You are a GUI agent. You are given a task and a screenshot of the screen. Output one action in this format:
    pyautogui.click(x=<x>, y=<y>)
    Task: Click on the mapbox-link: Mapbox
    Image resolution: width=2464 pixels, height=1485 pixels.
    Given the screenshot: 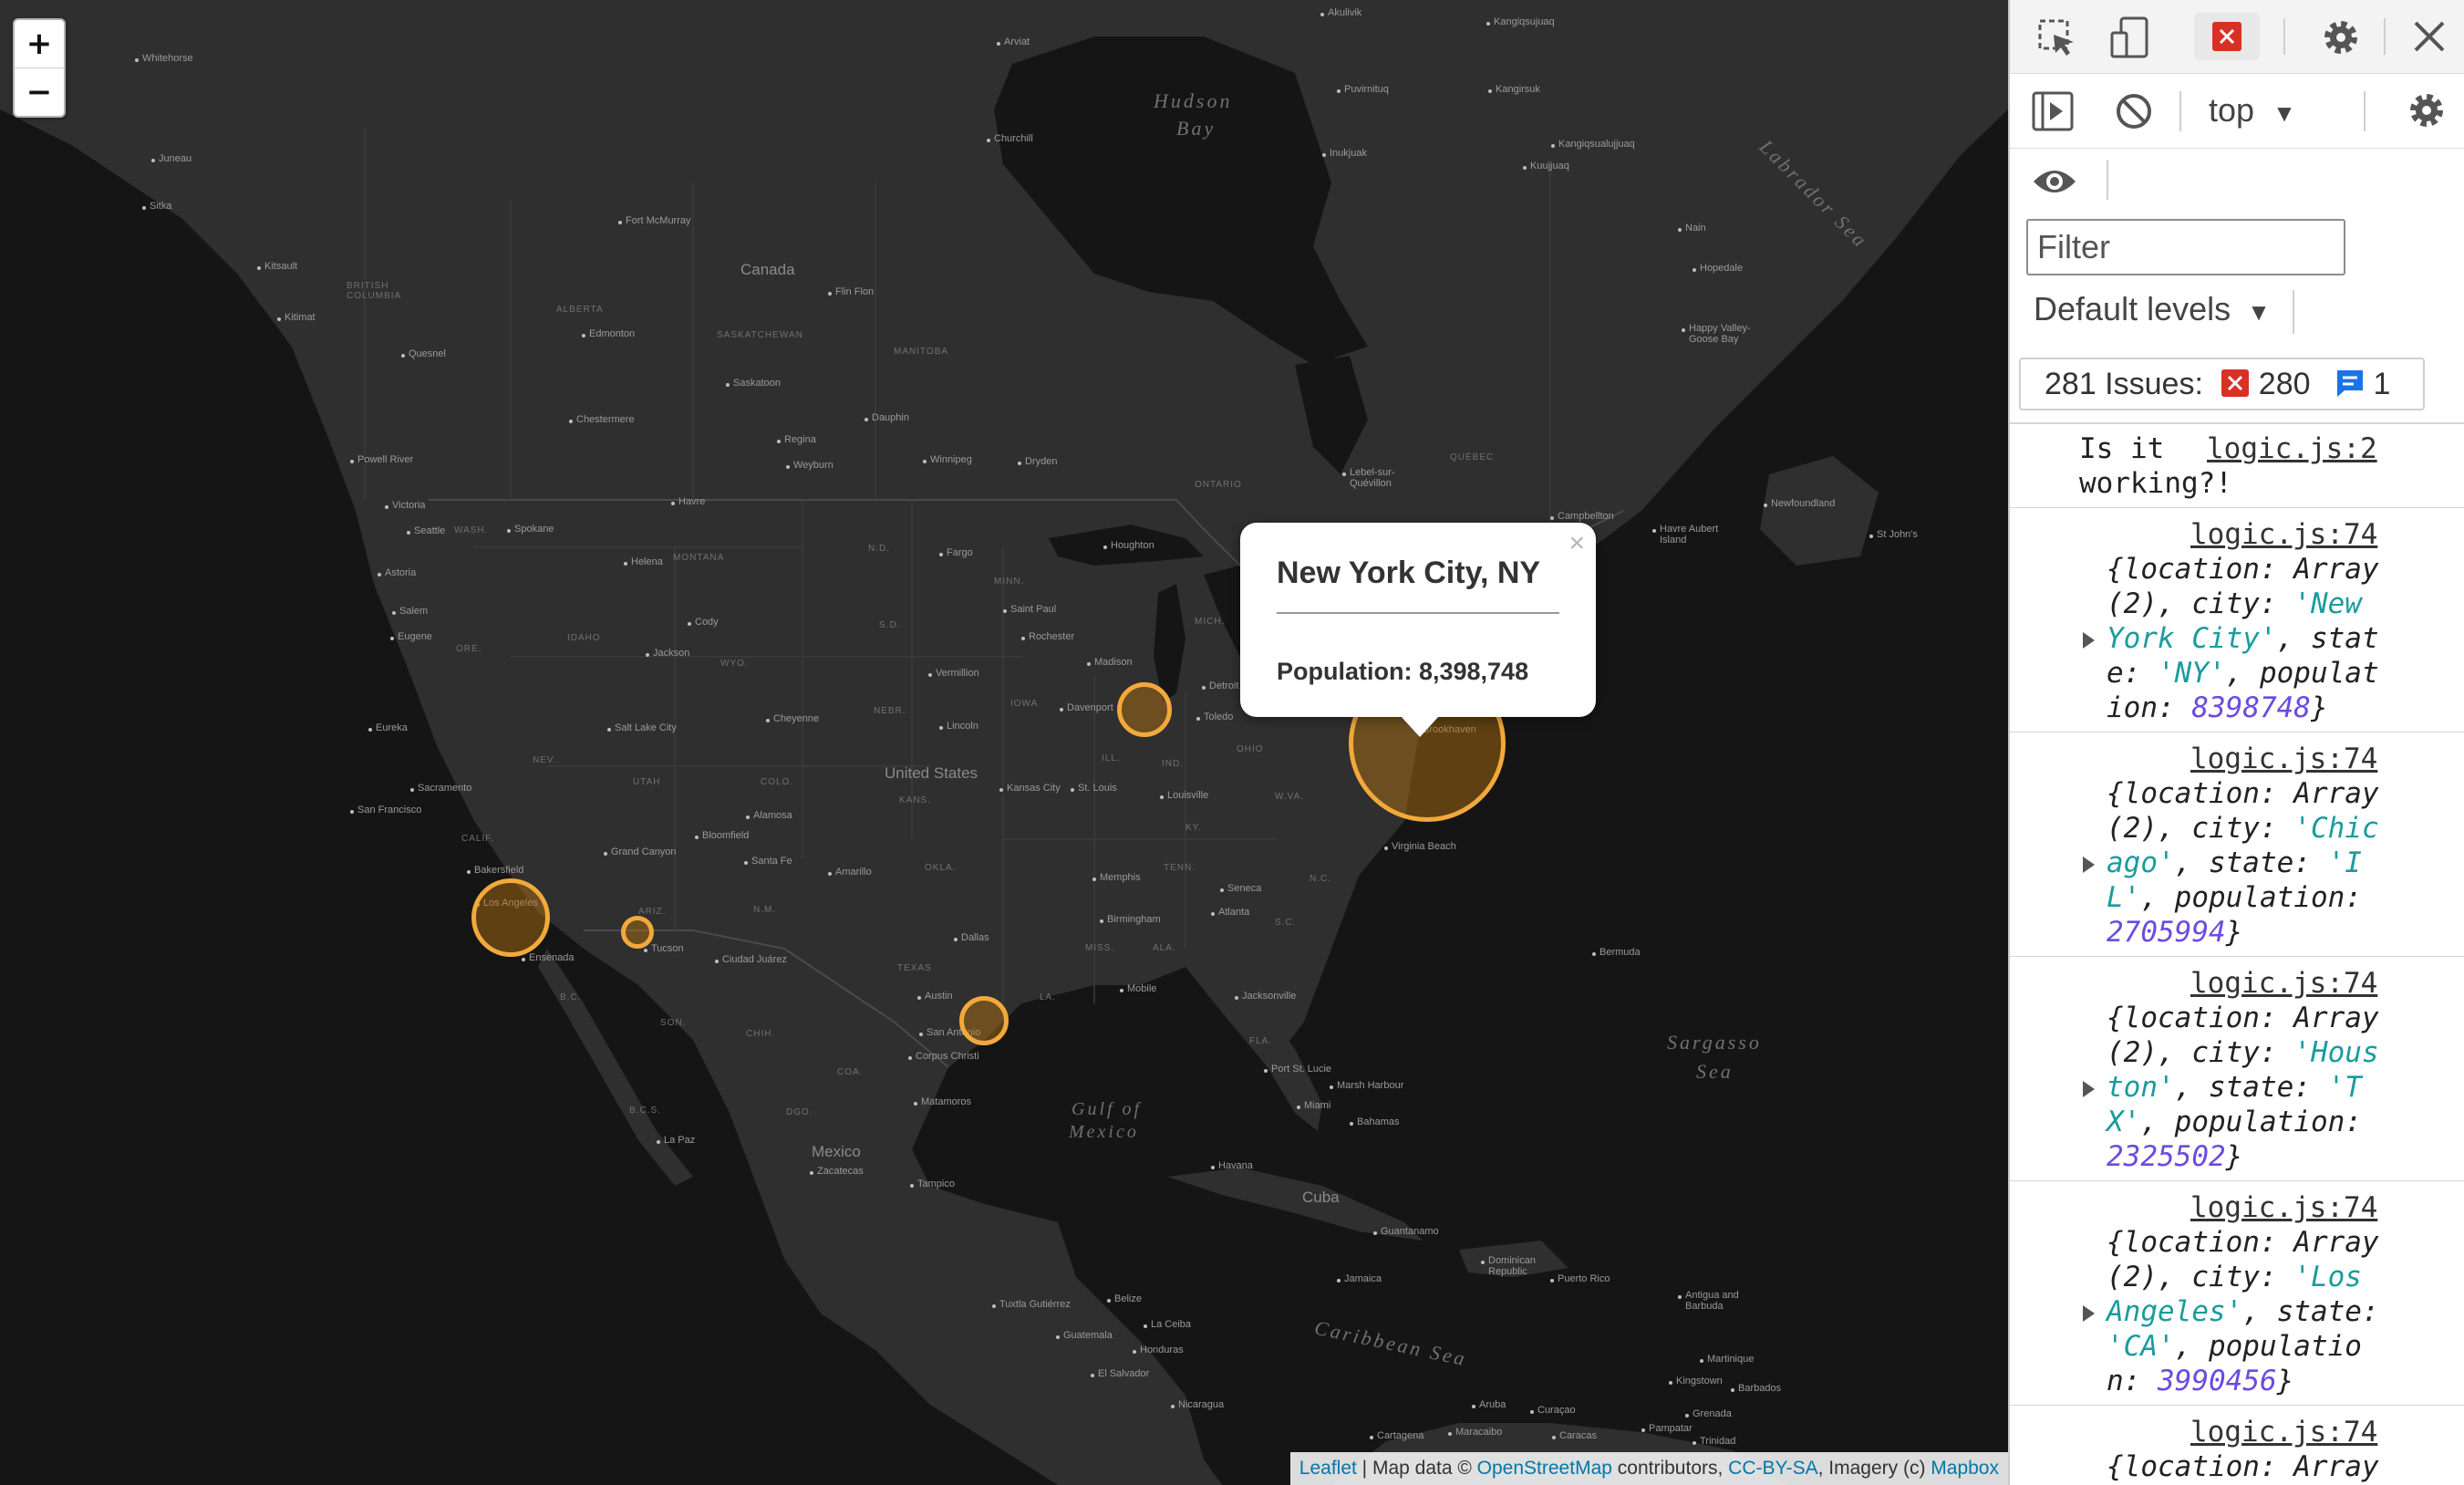 What is the action you would take?
    pyautogui.click(x=1965, y=1468)
    